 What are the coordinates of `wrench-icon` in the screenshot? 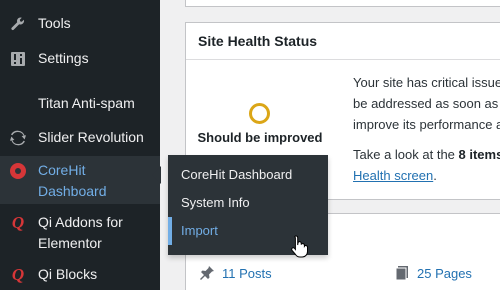 It's located at (18, 23).